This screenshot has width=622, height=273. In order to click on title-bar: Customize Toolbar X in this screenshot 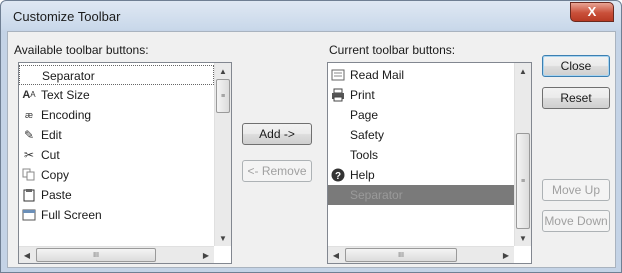, I will do `click(311, 16)`.